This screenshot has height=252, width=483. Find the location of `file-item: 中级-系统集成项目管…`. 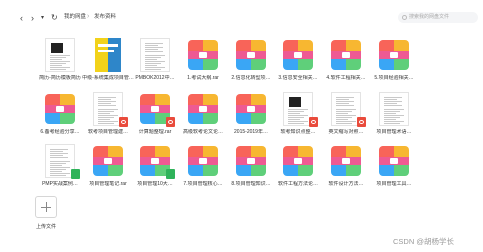

file-item: 中级-系统集成项目管… is located at coordinates (108, 66).